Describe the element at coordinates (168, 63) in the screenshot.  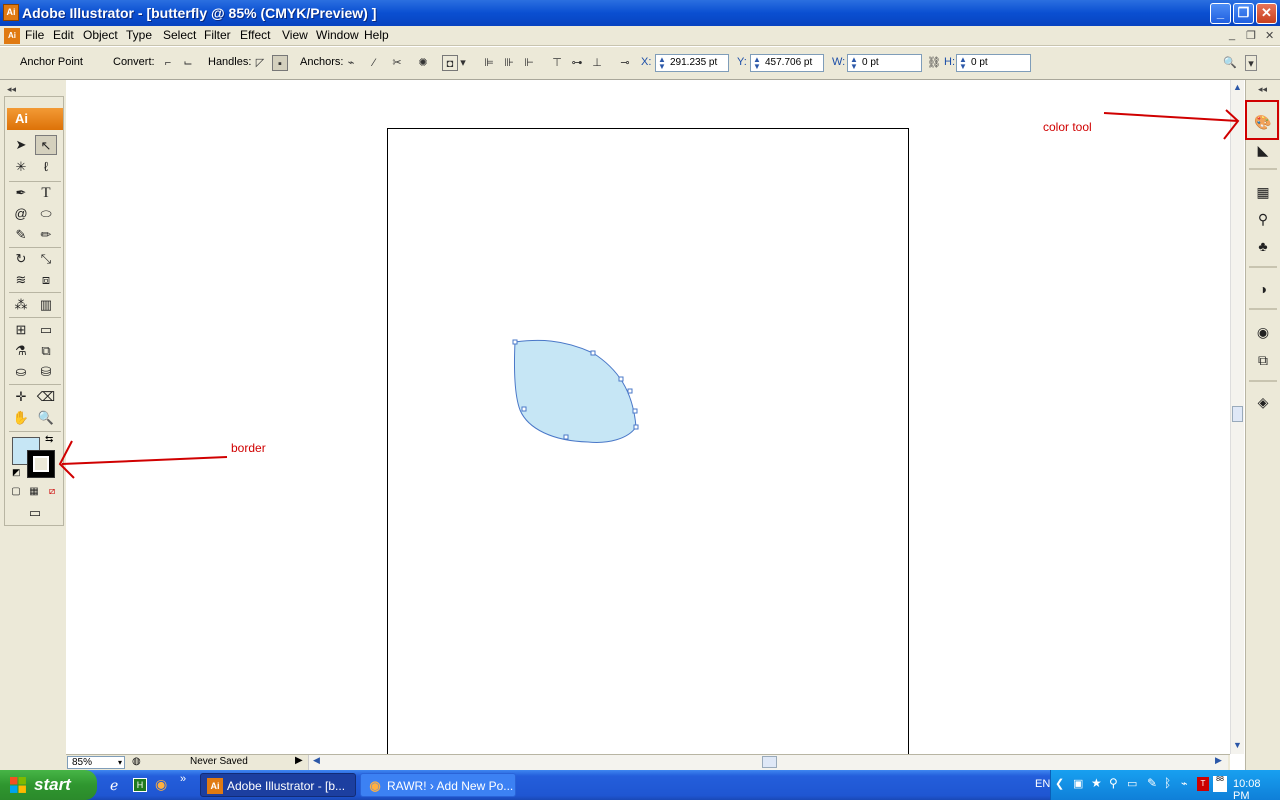
I see `convert-to-corner-icon: ⌐` at that location.